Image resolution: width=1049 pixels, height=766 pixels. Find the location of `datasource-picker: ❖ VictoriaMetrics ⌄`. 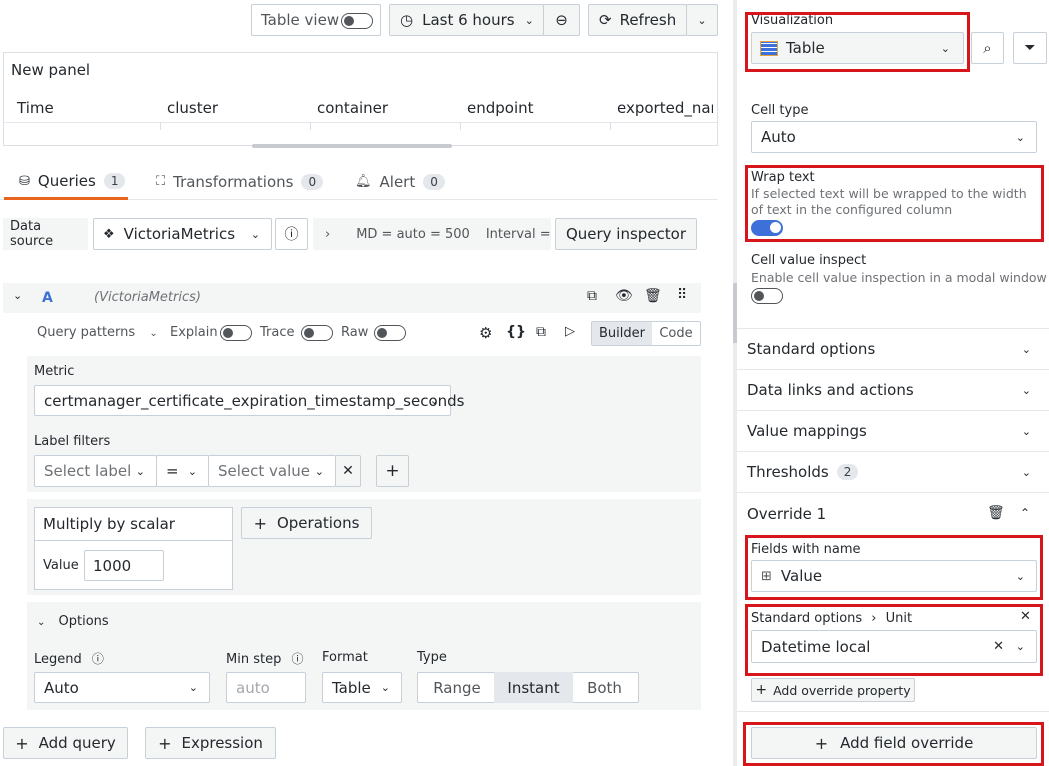

datasource-picker: ❖ VictoriaMetrics ⌄ is located at coordinates (182, 234).